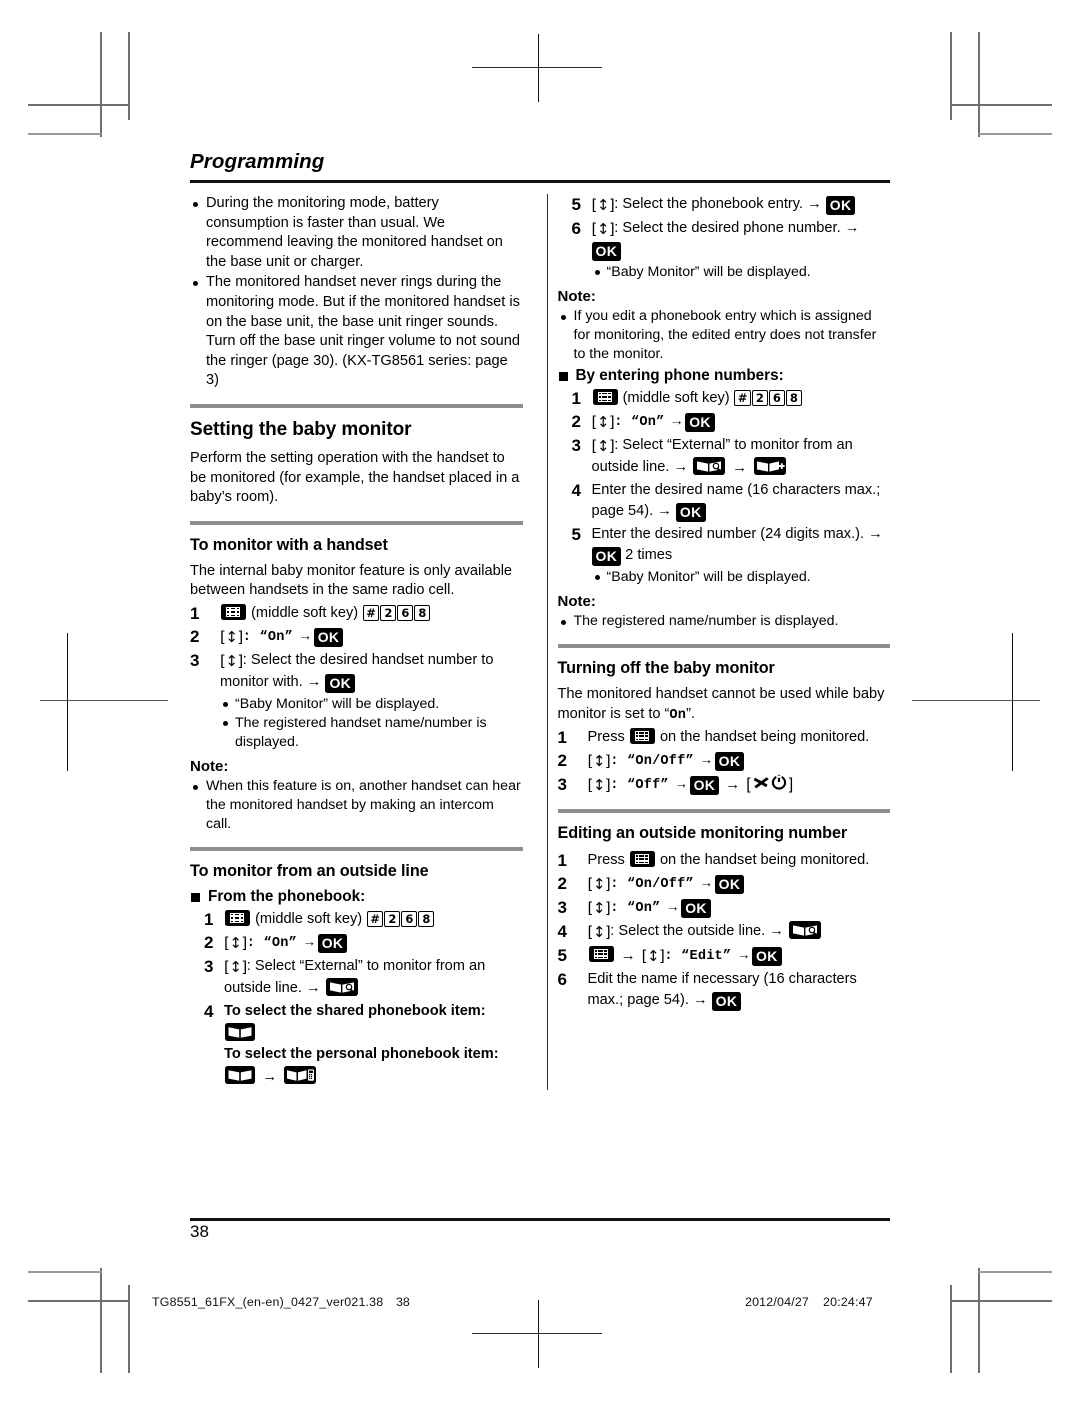  Describe the element at coordinates (101, 1320) in the screenshot. I see `crop-mark-bottom-left-v` at that location.